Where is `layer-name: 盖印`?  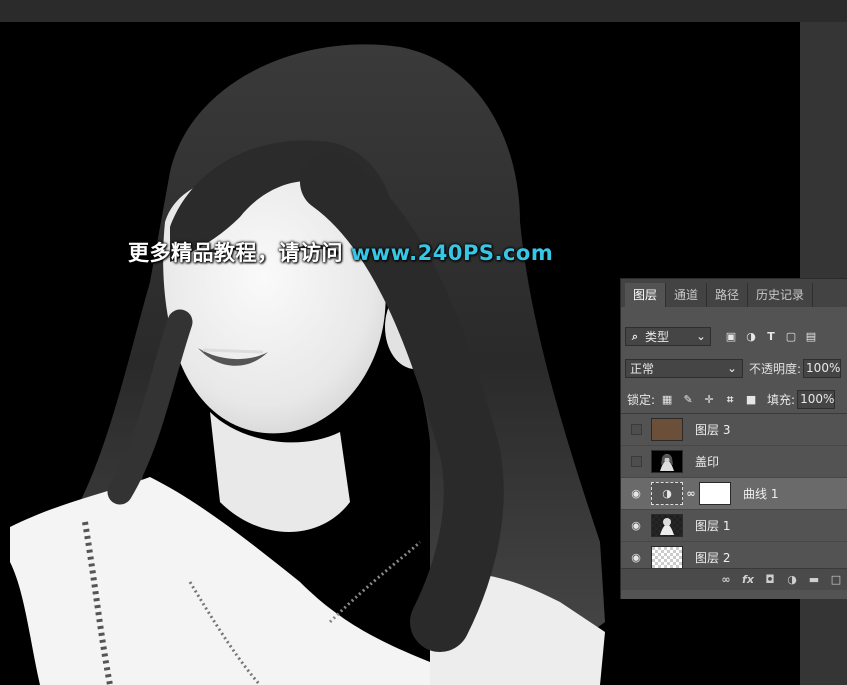
layer-name: 盖印 is located at coordinates (707, 462).